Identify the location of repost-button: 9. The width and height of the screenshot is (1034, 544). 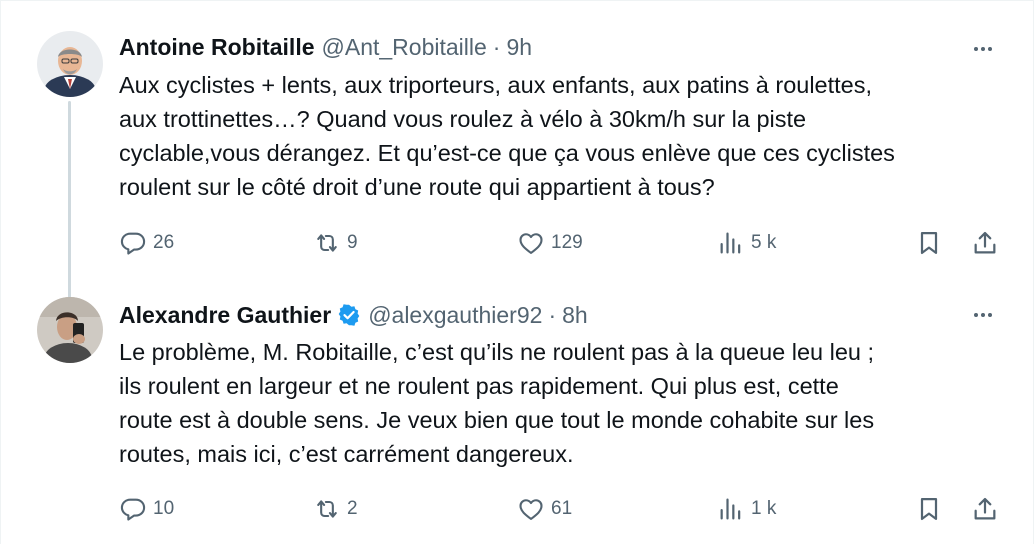
(335, 243).